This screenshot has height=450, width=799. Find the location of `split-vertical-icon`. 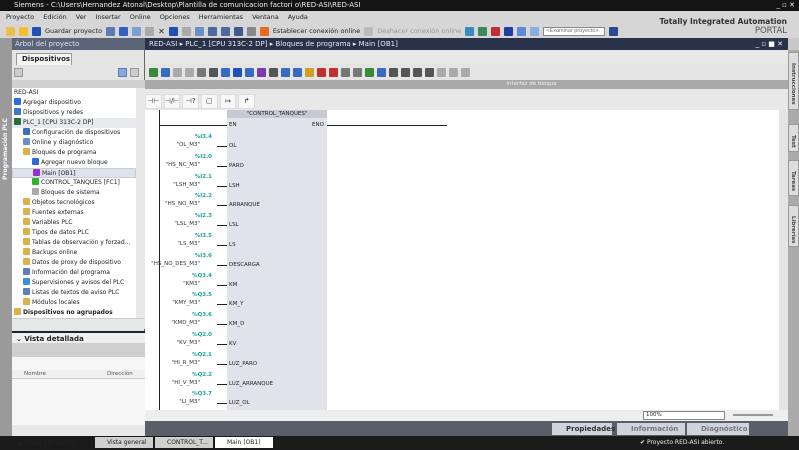

split-vertical-icon is located at coordinates (535, 31).